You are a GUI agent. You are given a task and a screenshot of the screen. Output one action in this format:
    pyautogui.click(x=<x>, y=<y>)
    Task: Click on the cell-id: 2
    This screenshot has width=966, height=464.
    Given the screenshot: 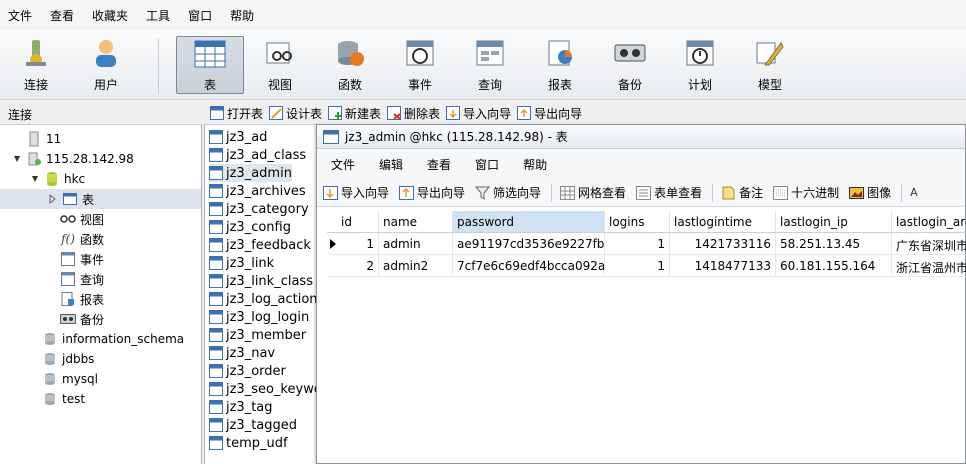 What is the action you would take?
    pyautogui.click(x=360, y=265)
    